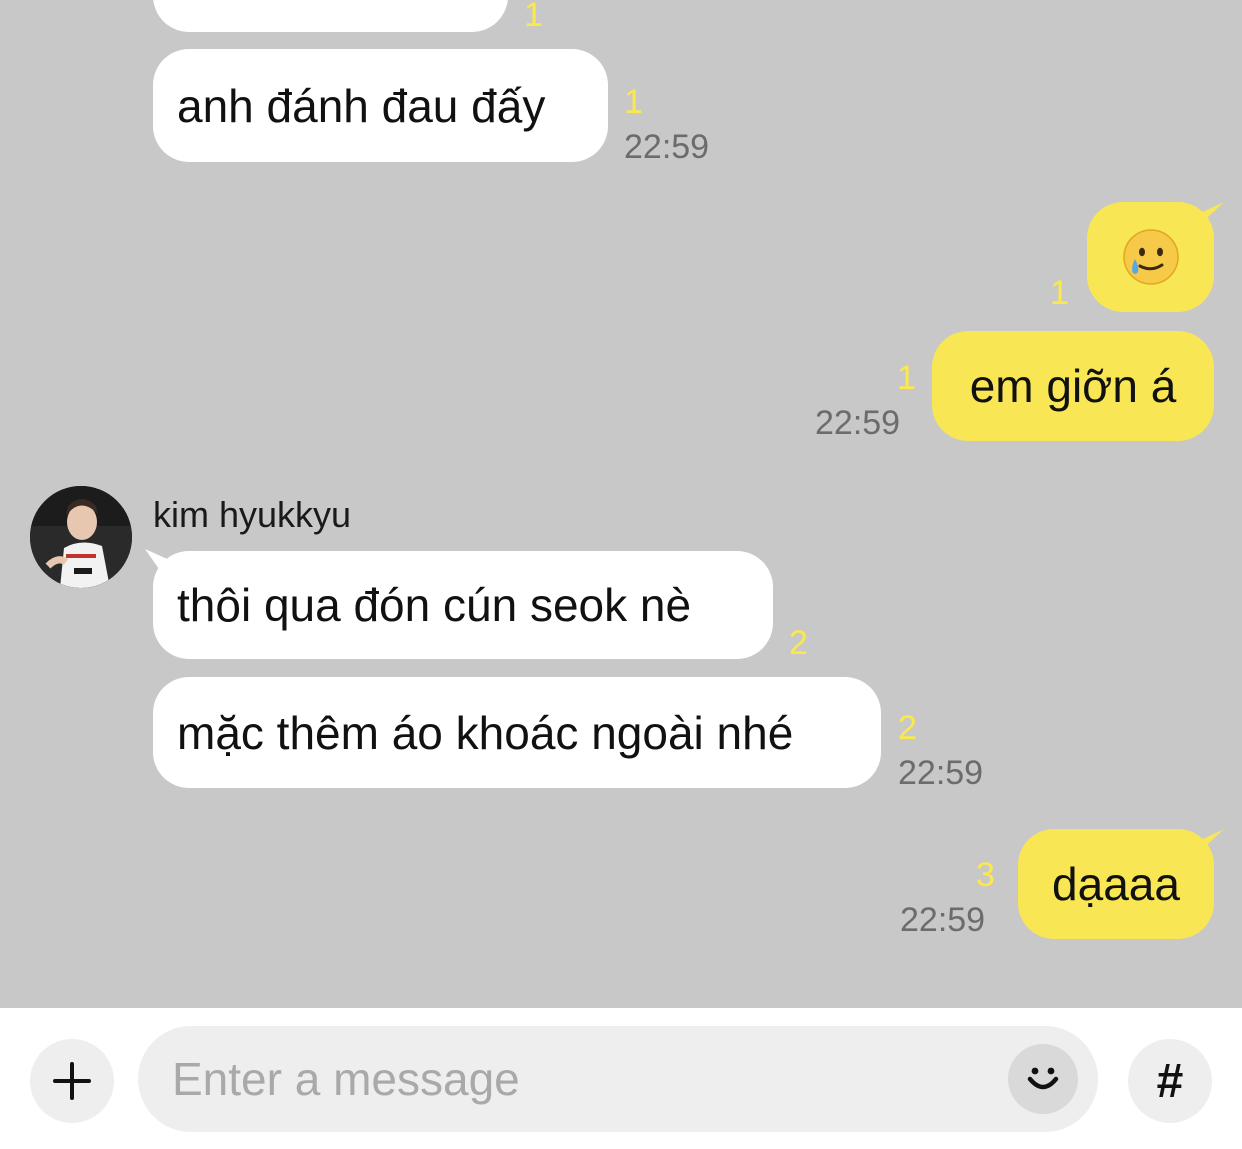 The height and width of the screenshot is (1149, 1242). Describe the element at coordinates (346, 1079) in the screenshot. I see `message-input-placeholder: Enter a message` at that location.